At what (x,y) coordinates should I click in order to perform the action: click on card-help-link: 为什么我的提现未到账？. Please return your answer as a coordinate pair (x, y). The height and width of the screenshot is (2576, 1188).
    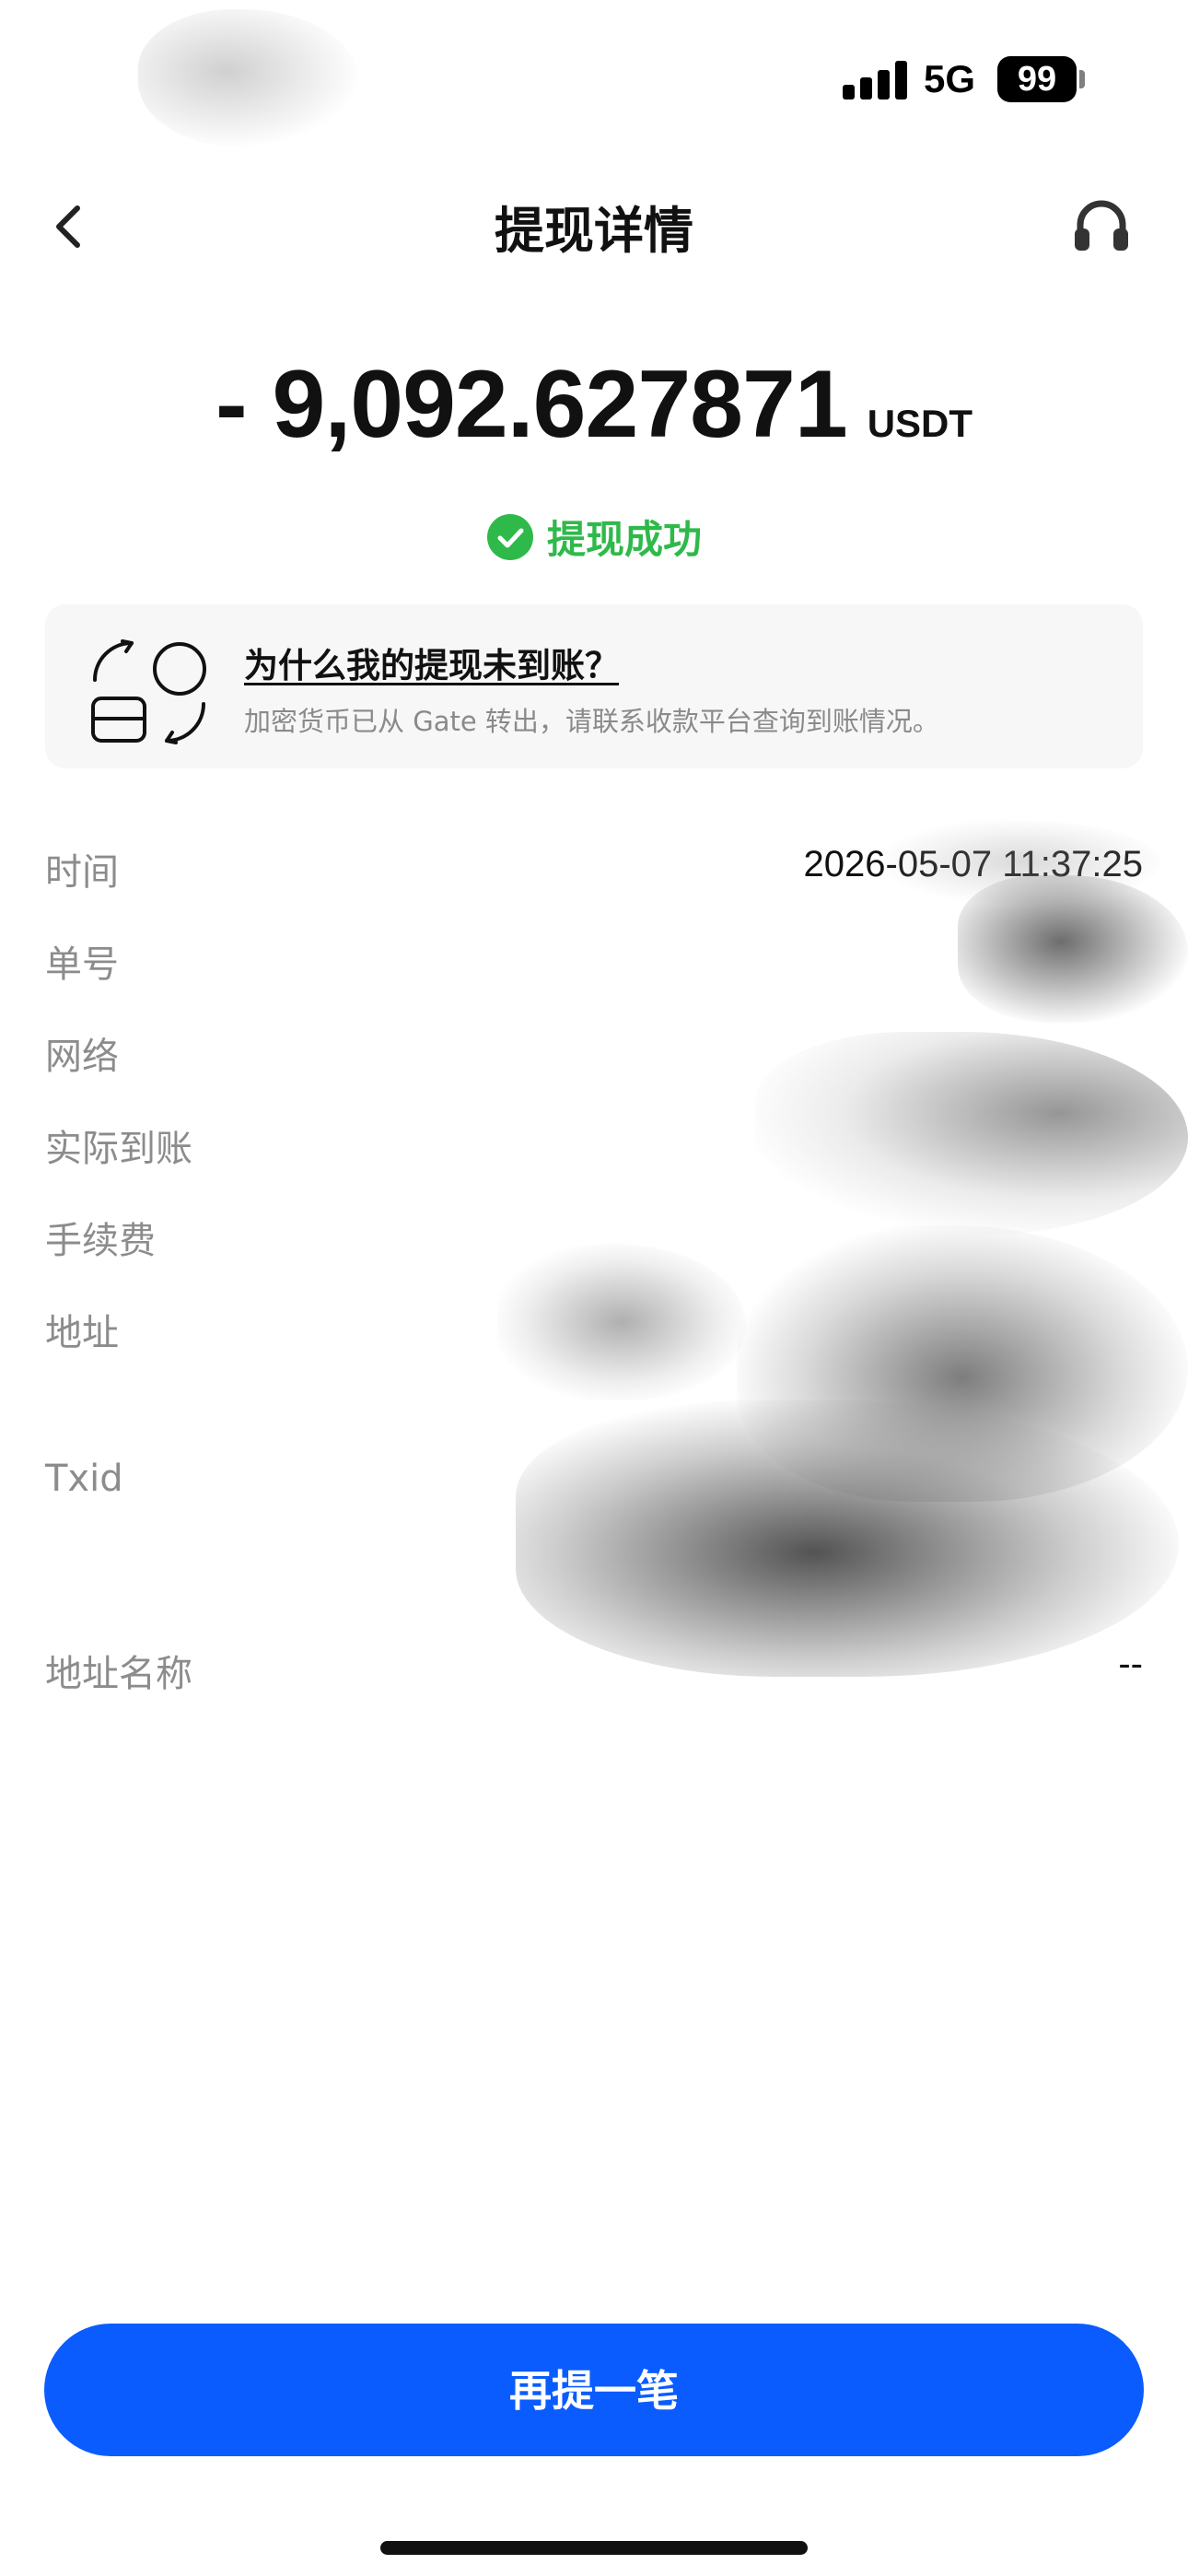
    Looking at the image, I should click on (431, 662).